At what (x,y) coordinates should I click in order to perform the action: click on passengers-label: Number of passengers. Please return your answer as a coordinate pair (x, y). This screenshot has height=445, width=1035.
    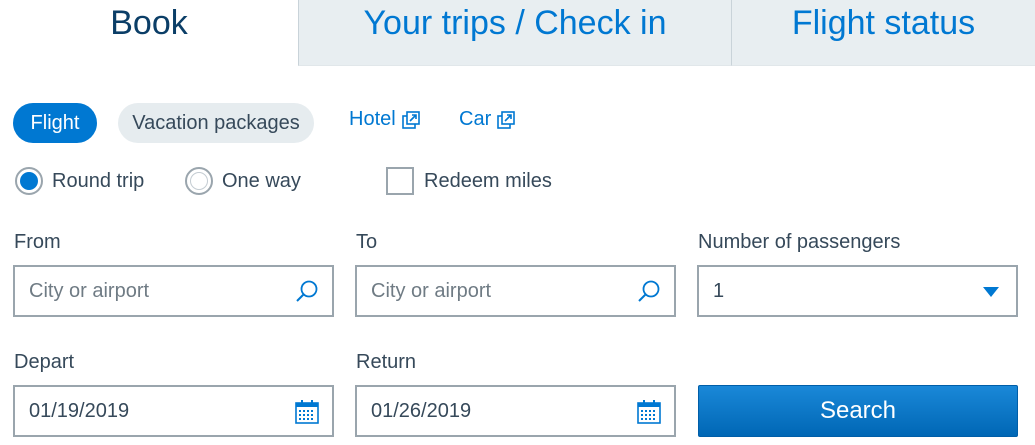
    Looking at the image, I should click on (799, 242).